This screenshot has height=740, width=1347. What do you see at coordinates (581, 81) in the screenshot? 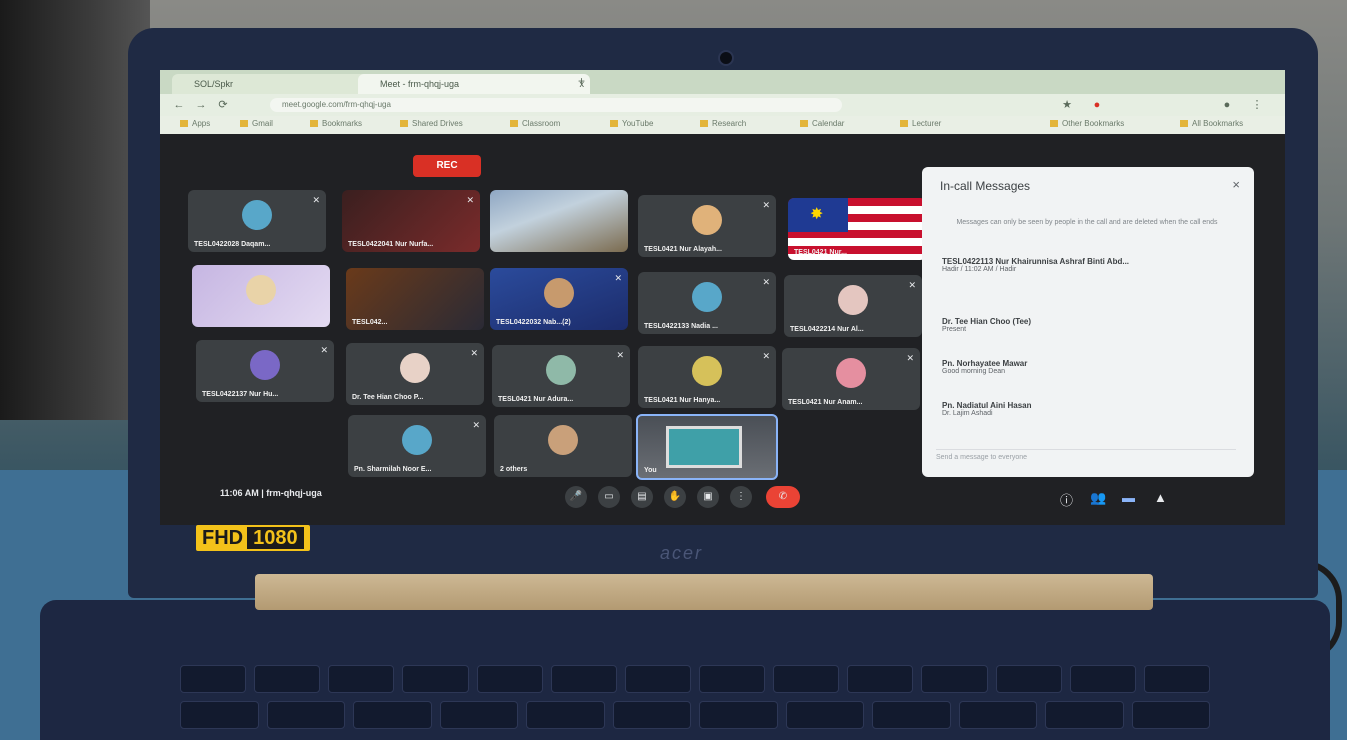
I see `new-tab-button: +` at bounding box center [581, 81].